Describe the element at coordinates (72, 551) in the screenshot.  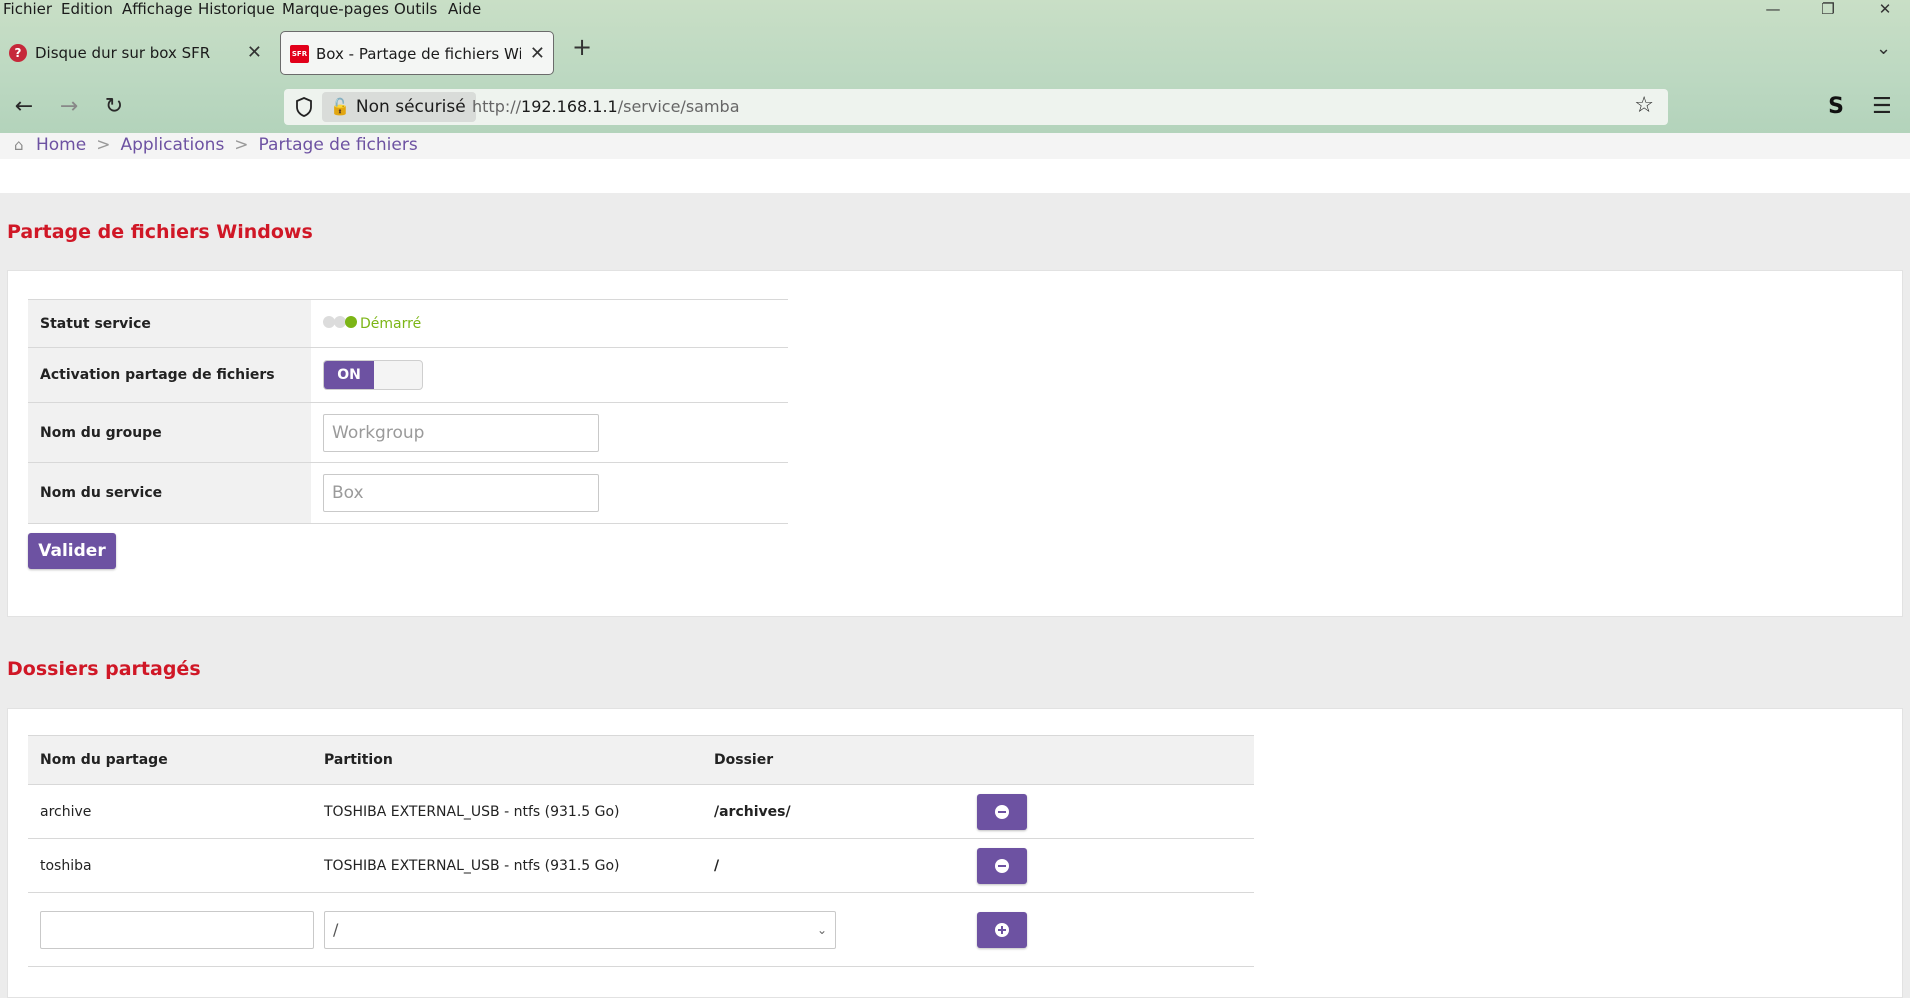
I see `validate-button: Valider` at that location.